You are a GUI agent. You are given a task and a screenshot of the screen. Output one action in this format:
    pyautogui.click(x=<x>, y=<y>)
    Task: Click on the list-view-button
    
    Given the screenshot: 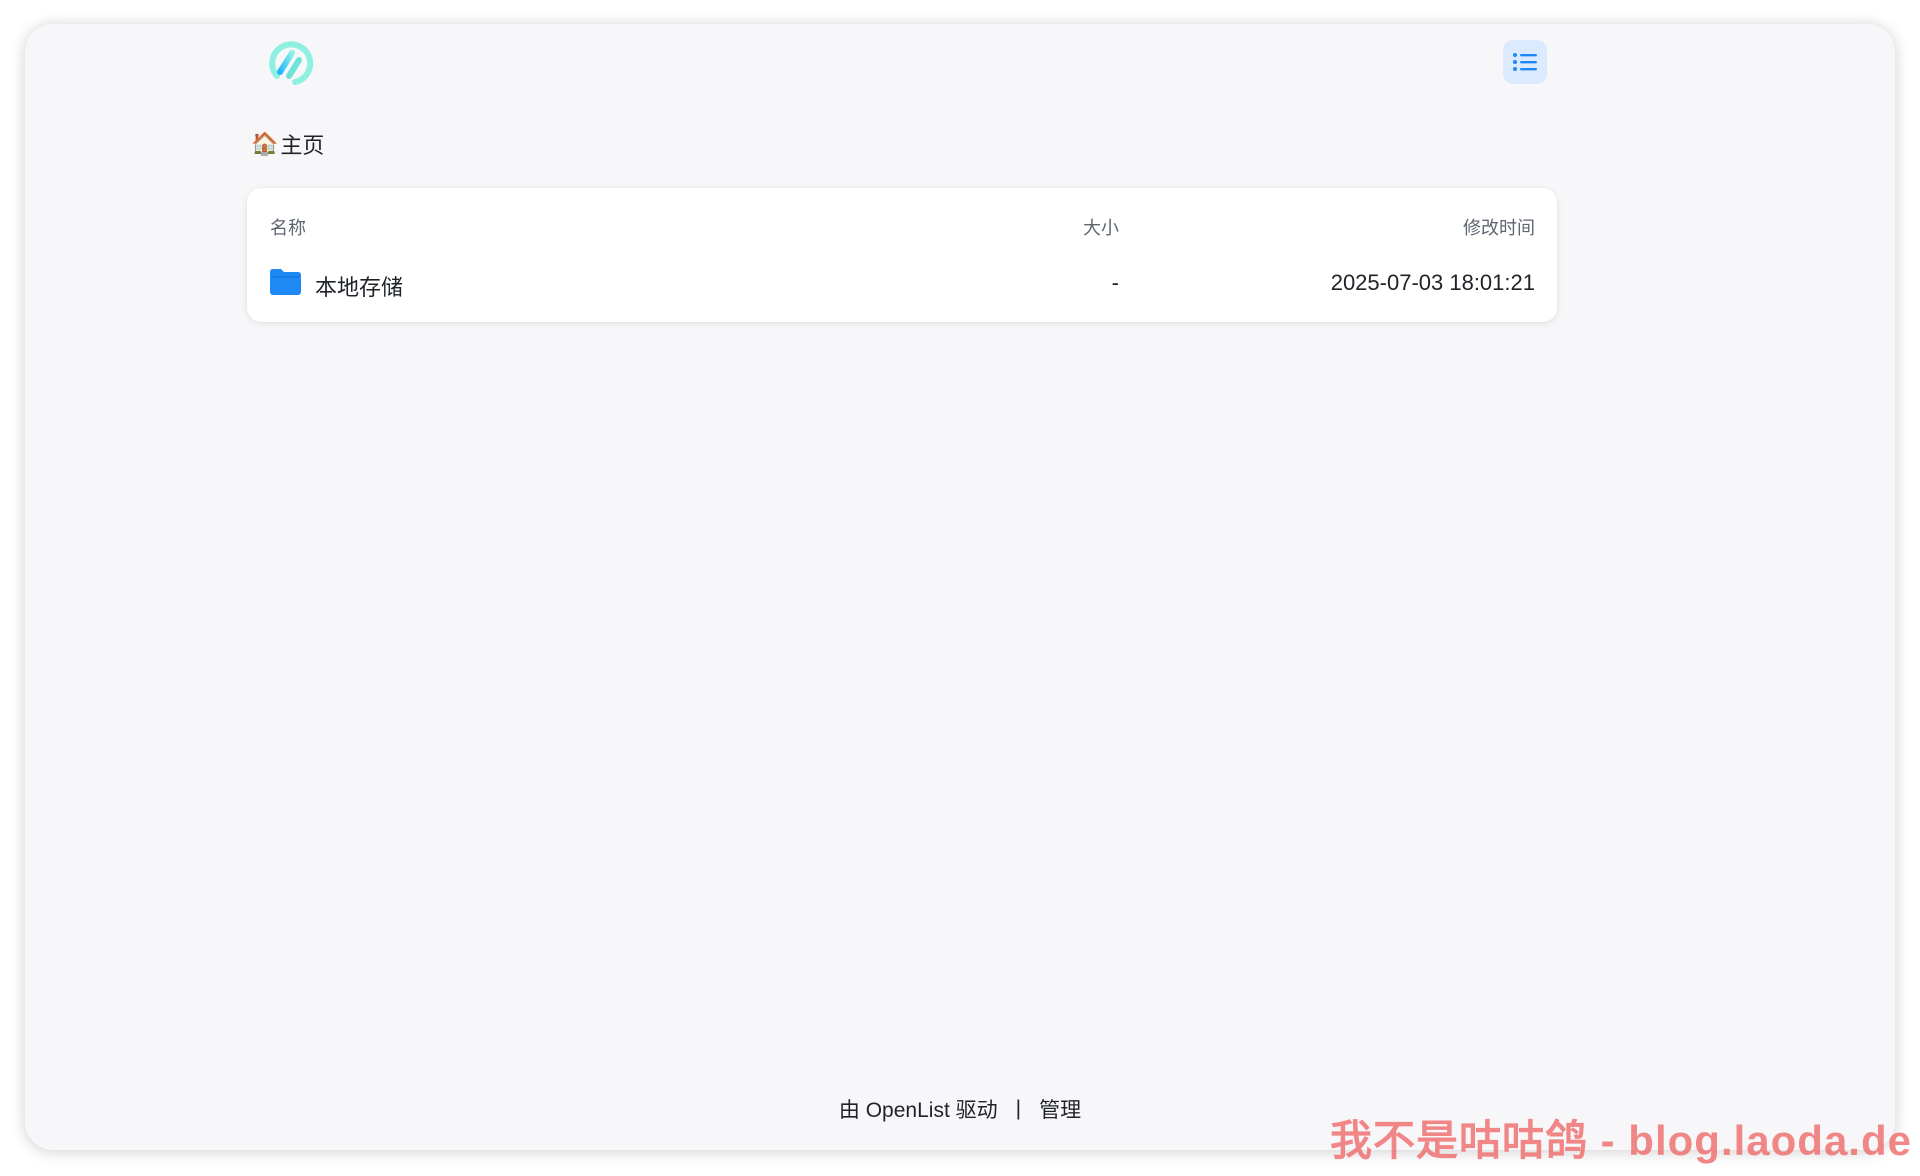 What is the action you would take?
    pyautogui.click(x=1525, y=62)
    